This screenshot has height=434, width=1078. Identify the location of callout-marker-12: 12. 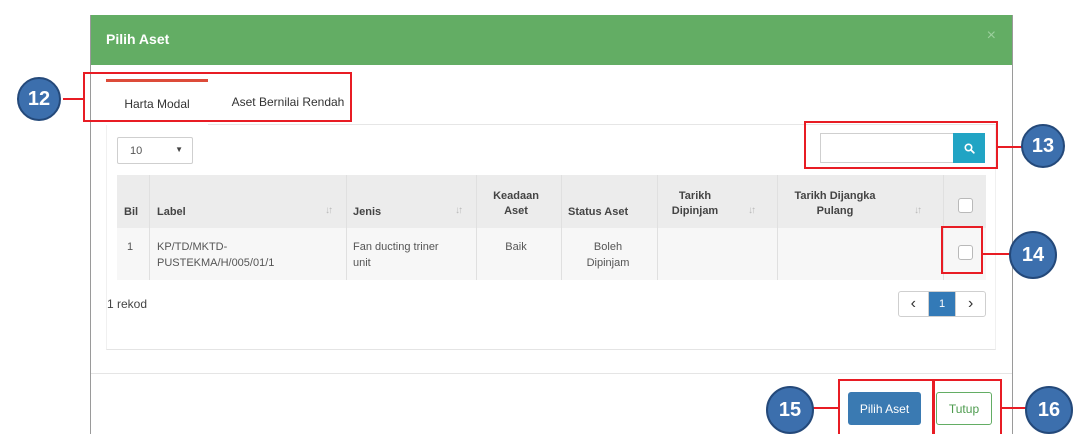
(39, 99).